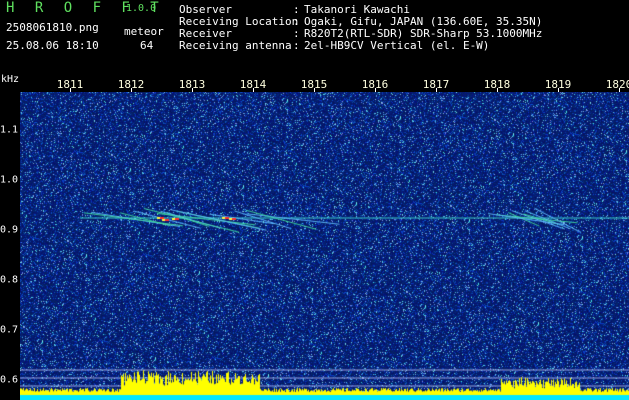  Describe the element at coordinates (52, 45) in the screenshot. I see `datetime-label: 25.08.06 18:10` at that location.